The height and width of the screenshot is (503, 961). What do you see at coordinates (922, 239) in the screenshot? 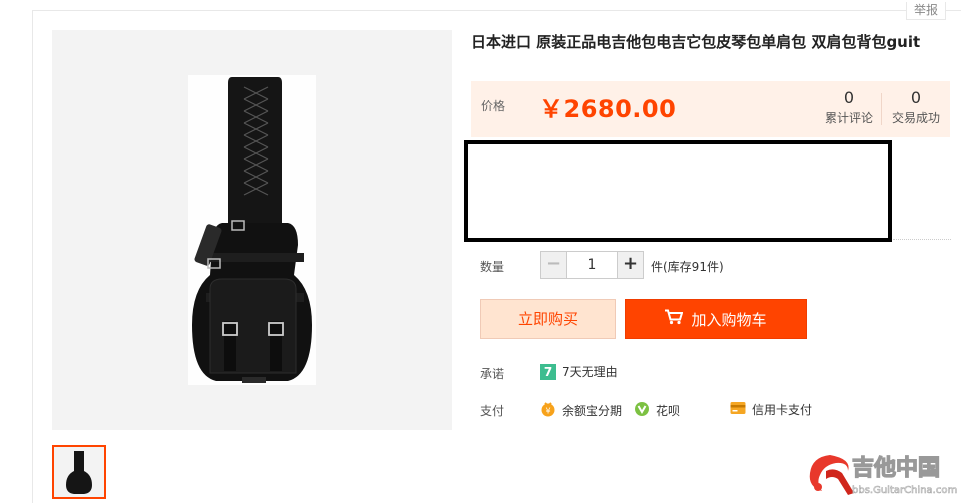
I see `divider-line` at bounding box center [922, 239].